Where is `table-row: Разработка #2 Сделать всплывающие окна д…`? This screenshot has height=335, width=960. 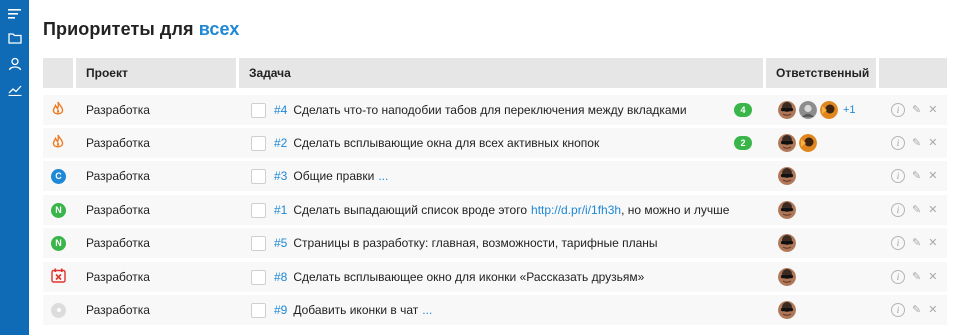
table-row: Разработка #2 Сделать всплывающие окна д… is located at coordinates (495, 143).